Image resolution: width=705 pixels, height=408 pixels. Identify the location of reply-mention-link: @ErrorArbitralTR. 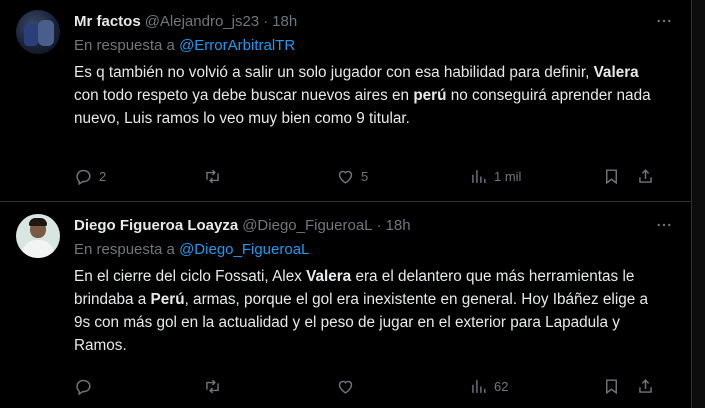
(237, 45).